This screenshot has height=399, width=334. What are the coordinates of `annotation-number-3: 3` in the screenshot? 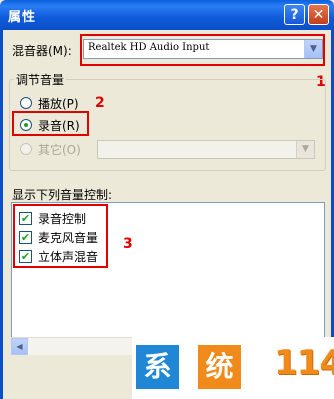 It's located at (128, 244).